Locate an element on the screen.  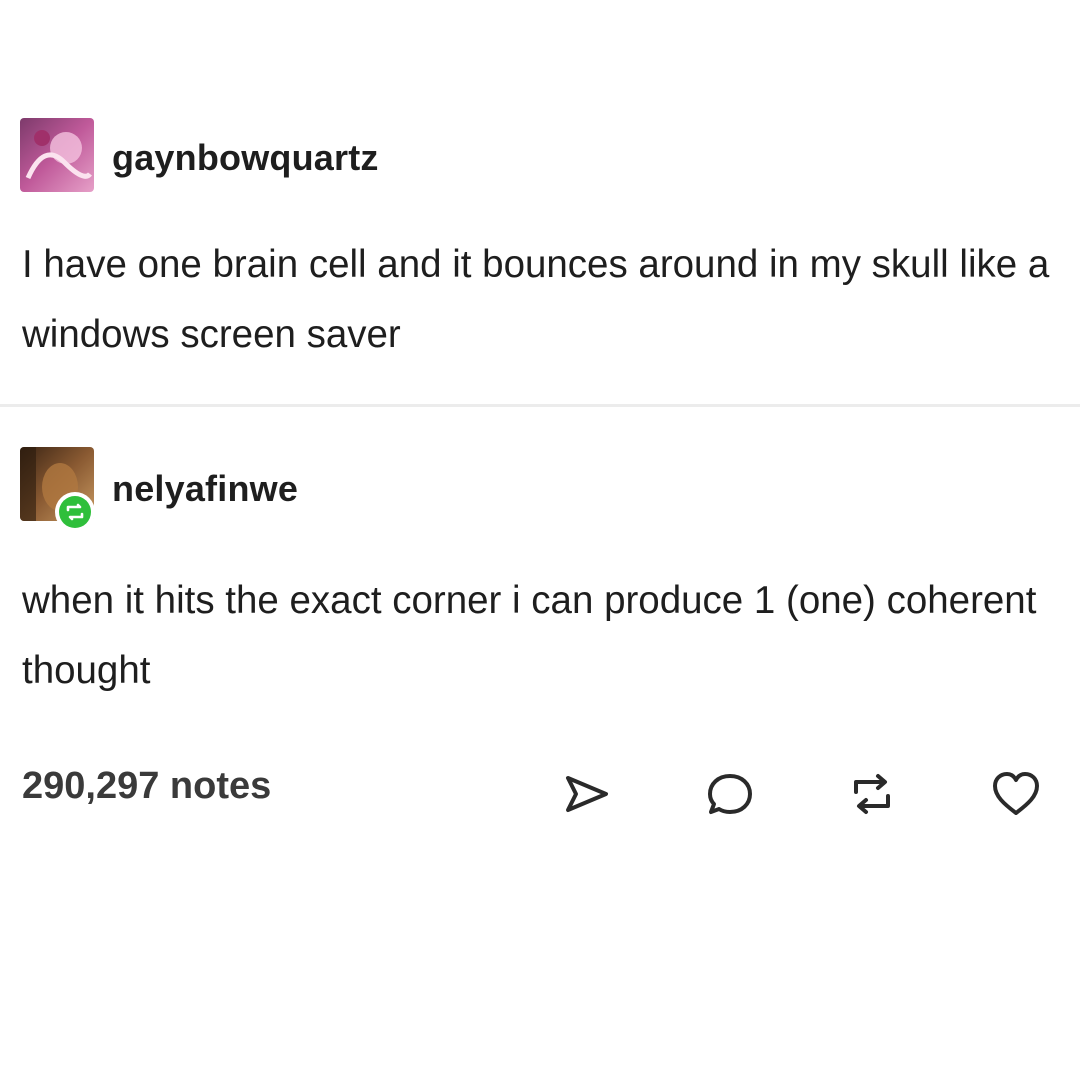
reblog-badge is located at coordinates (75, 512).